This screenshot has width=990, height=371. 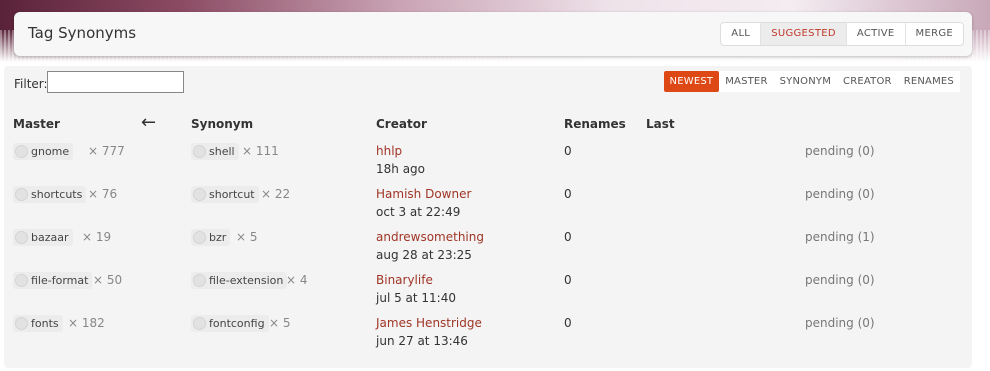 I want to click on created-time: oct 3 at 22:49, so click(x=418, y=212).